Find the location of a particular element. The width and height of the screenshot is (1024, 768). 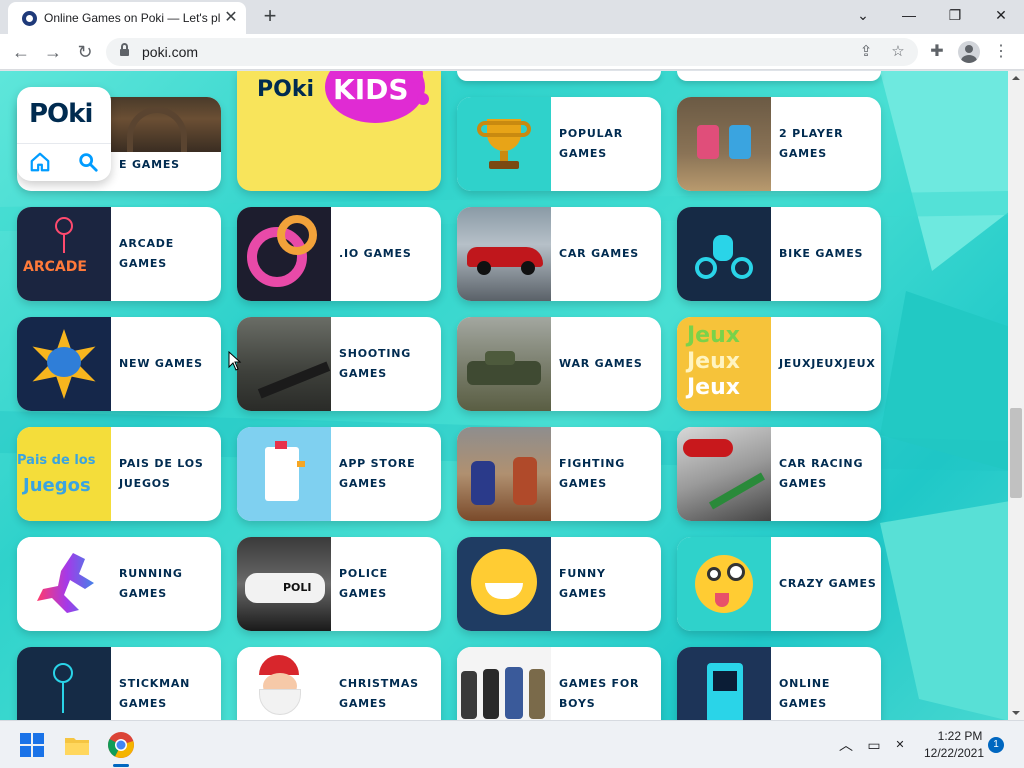

active-app-indicator is located at coordinates (121, 765).